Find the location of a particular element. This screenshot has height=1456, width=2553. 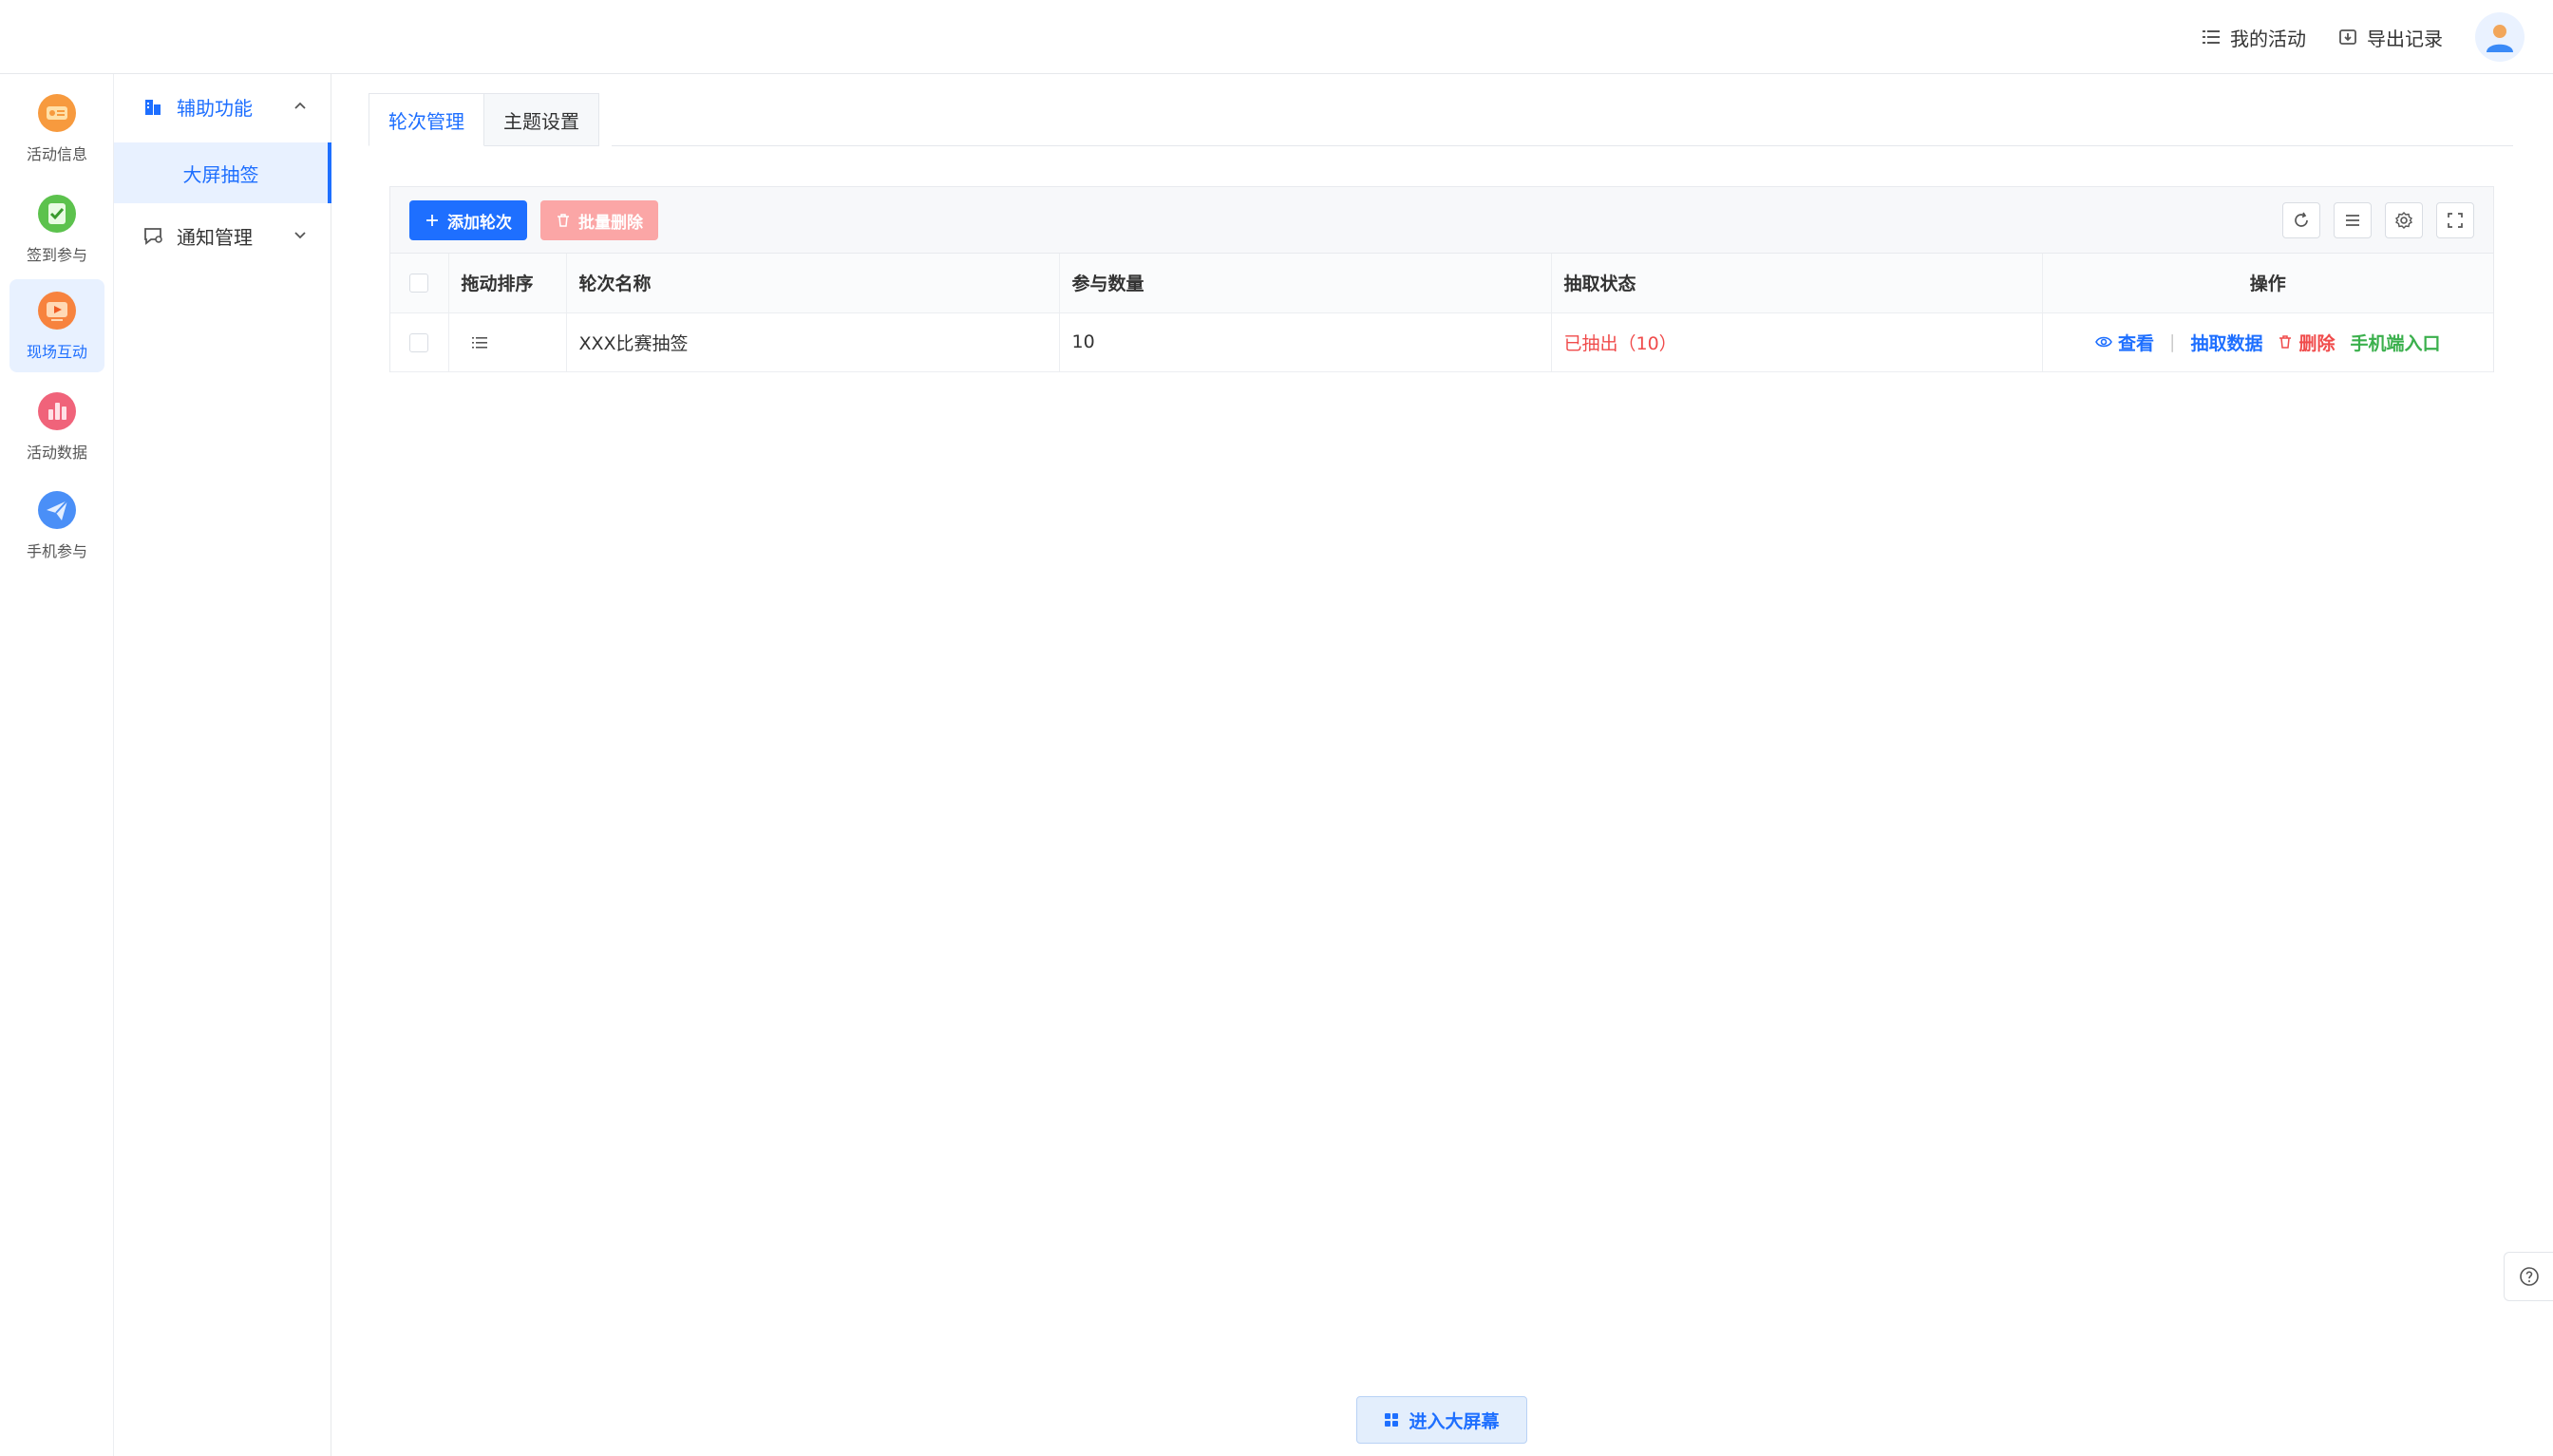

tab-round-management: 轮次管理 is located at coordinates (426, 119).